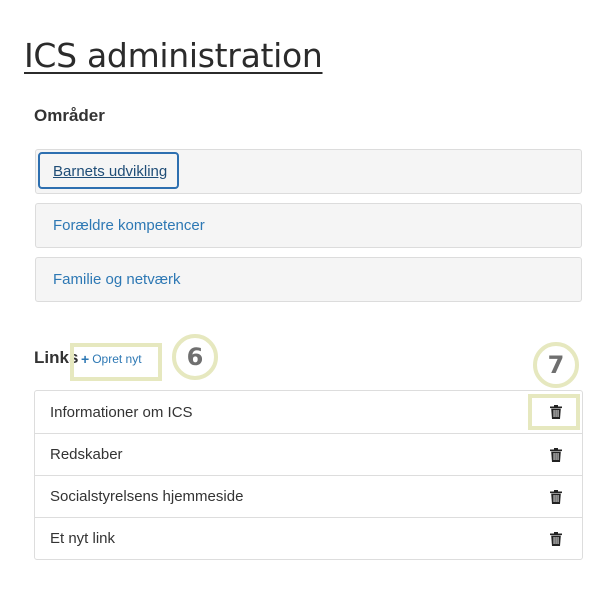 This screenshot has height=598, width=595. Describe the element at coordinates (173, 55) in the screenshot. I see `page-title: ICS administration` at that location.